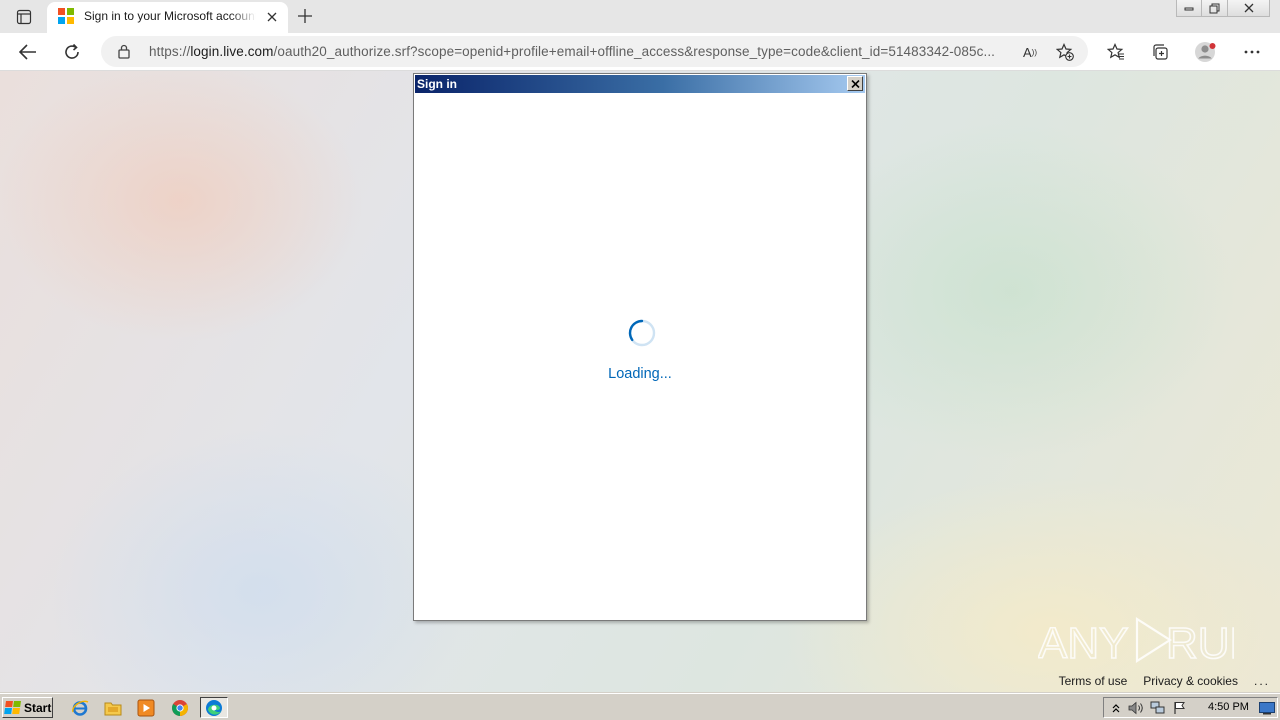 The width and height of the screenshot is (1280, 720). What do you see at coordinates (1190, 681) in the screenshot?
I see `privacy-link: Privacy & cookies` at bounding box center [1190, 681].